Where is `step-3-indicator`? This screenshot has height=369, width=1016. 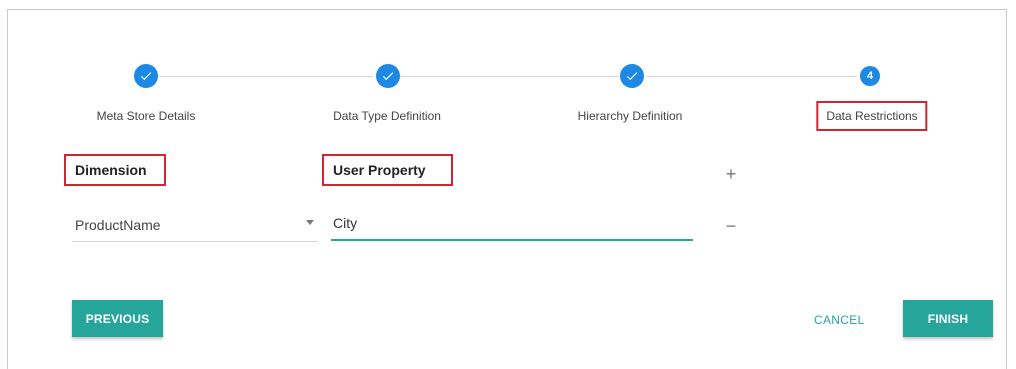
step-3-indicator is located at coordinates (632, 76).